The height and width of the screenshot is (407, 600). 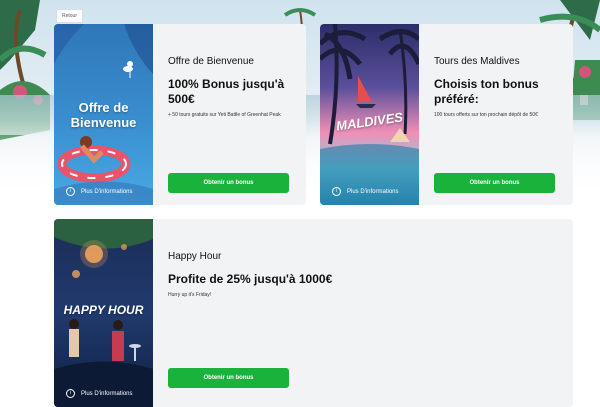 I want to click on card-headline: 100% Bonus jusqu'à 500€, so click(x=226, y=91).